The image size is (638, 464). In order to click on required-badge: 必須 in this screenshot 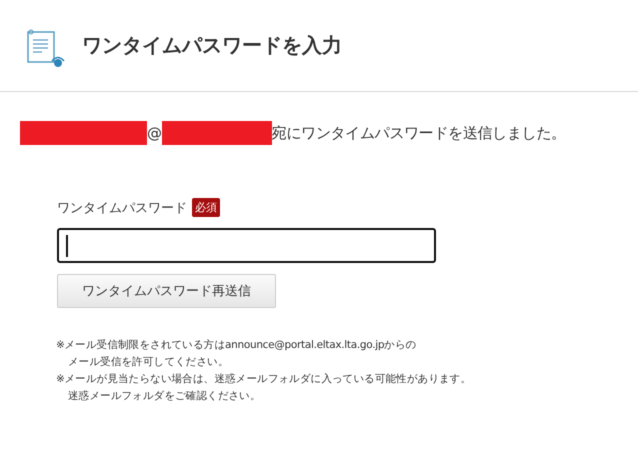, I will do `click(206, 207)`.